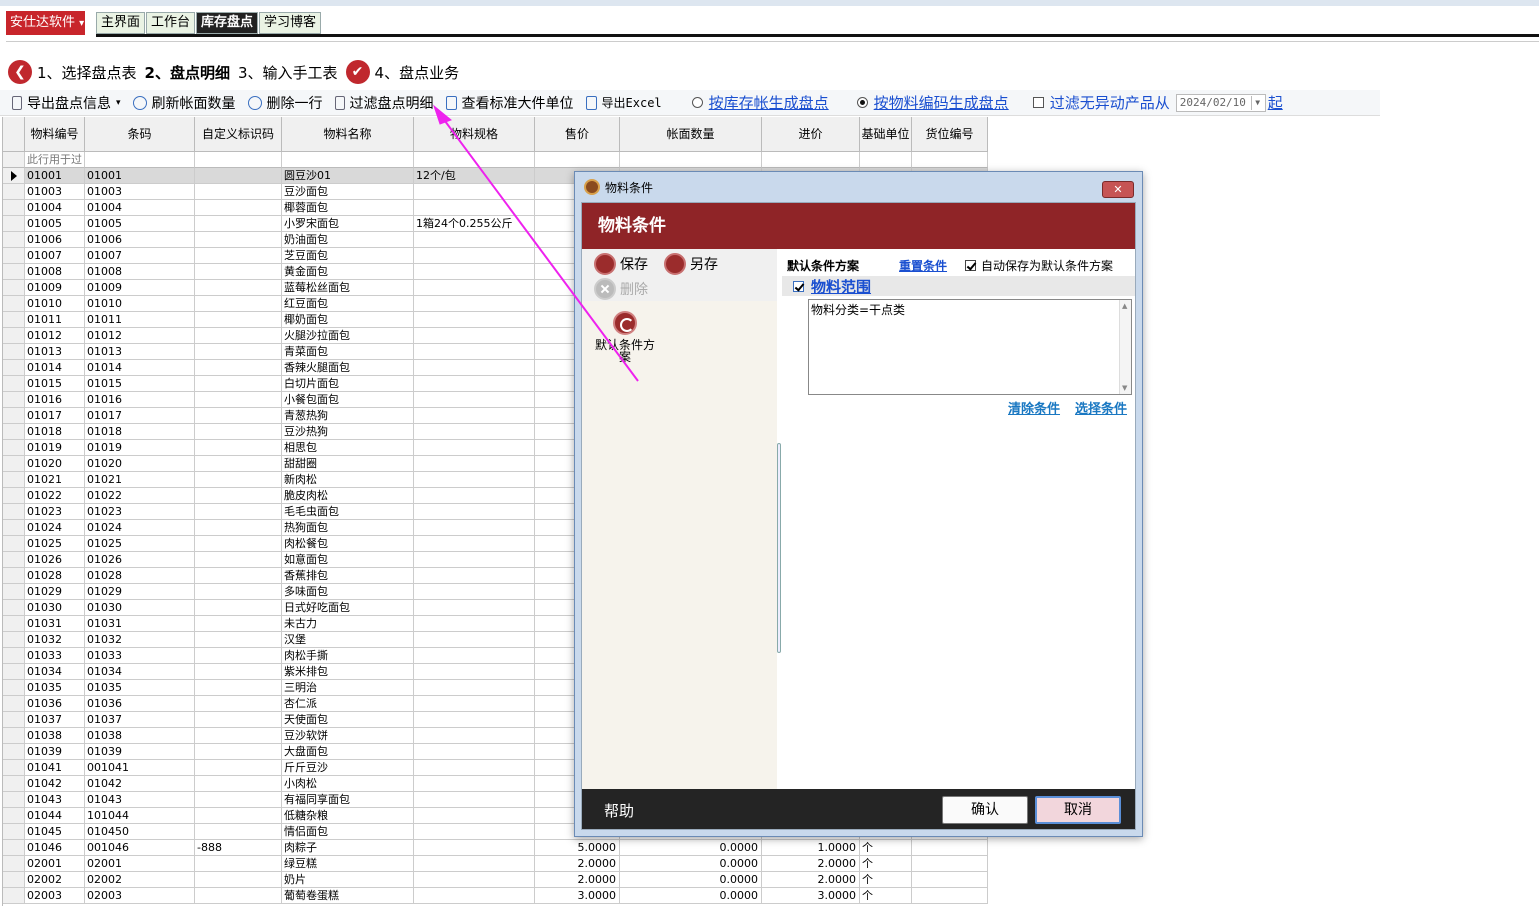 The width and height of the screenshot is (1539, 906). I want to click on table-cell: 01044, so click(55, 816).